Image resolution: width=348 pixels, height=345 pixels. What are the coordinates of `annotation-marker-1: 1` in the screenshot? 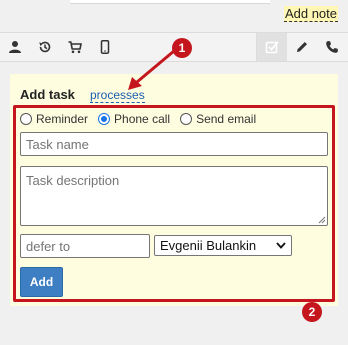 It's located at (182, 48).